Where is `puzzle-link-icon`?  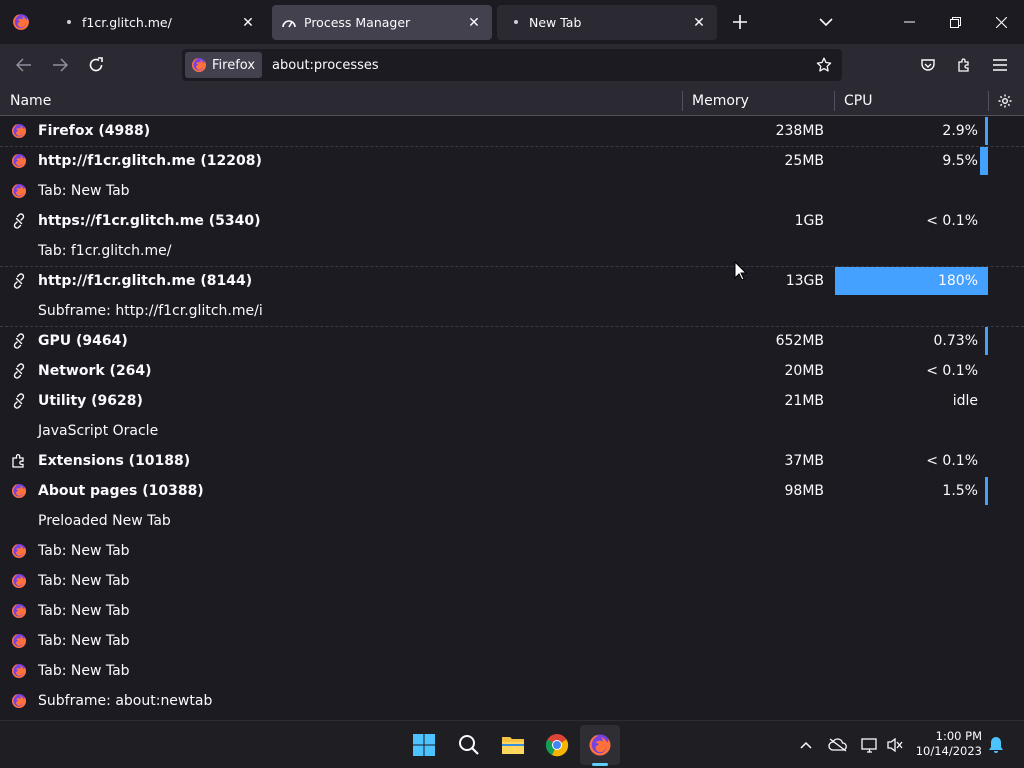
puzzle-link-icon is located at coordinates (19, 221).